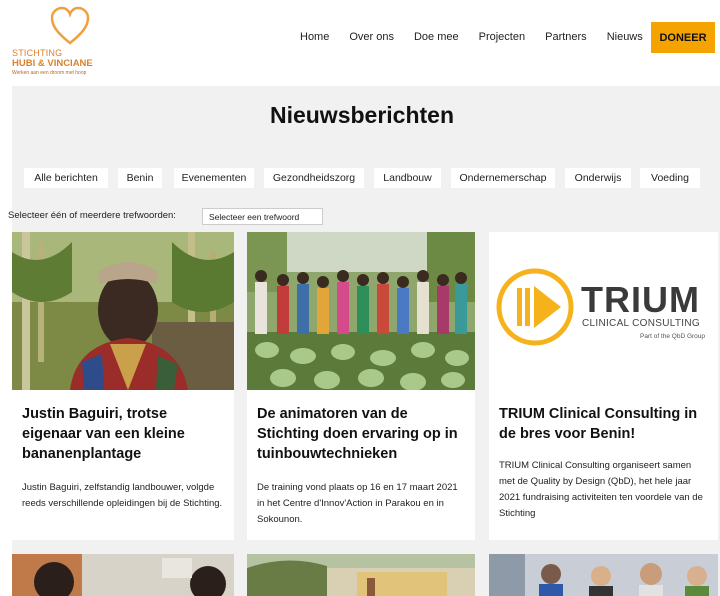 This screenshot has height=596, width=720. Describe the element at coordinates (66, 178) in the screenshot. I see `filter-alle-berichten: Alle berichten` at that location.